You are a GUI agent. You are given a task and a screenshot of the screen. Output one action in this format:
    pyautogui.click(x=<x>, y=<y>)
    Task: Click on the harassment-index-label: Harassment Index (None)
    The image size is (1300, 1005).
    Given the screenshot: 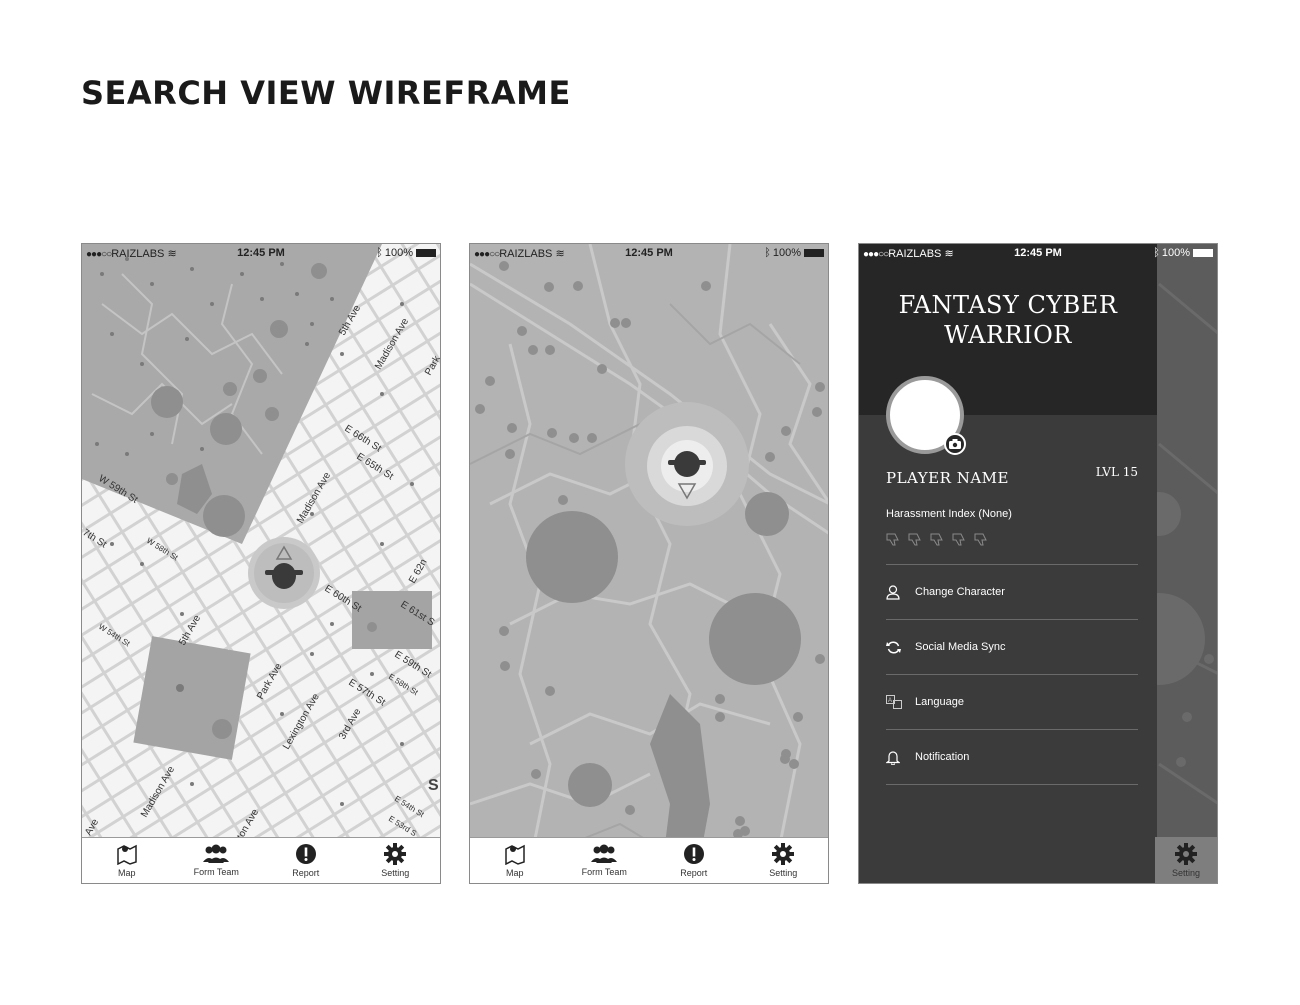 What is the action you would take?
    pyautogui.click(x=949, y=514)
    